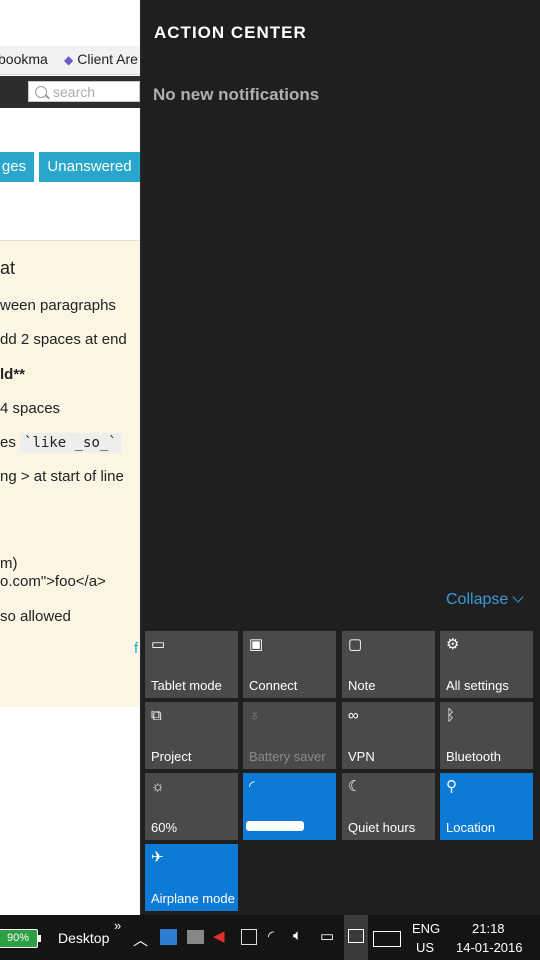  What do you see at coordinates (41, 92) in the screenshot?
I see `search-icon` at bounding box center [41, 92].